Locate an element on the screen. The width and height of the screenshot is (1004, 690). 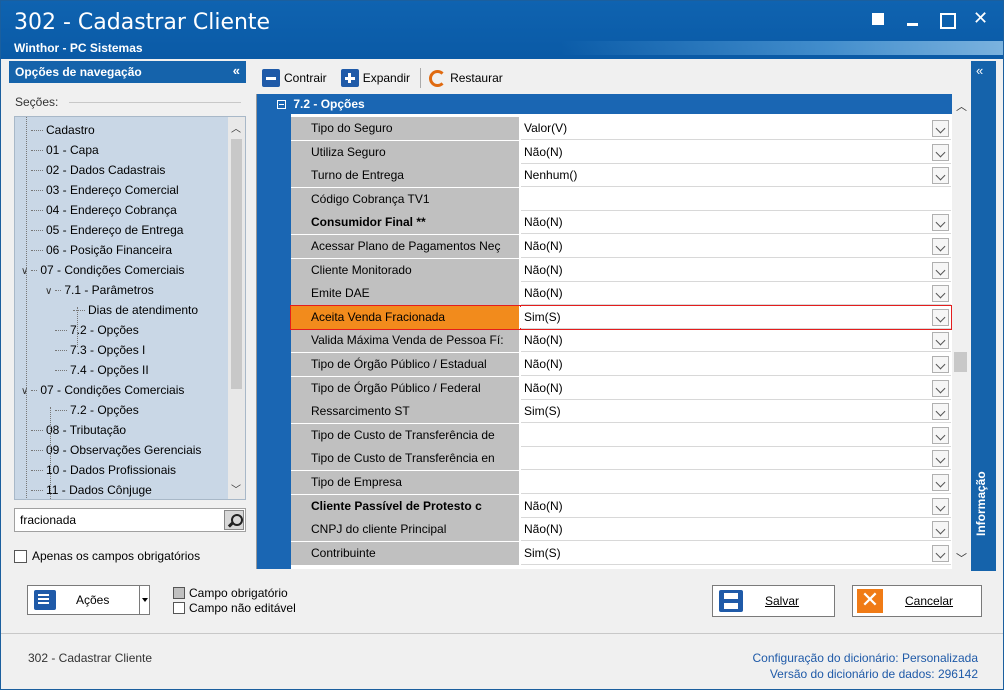
grid-row-value: Valor(V) is located at coordinates (736, 128).